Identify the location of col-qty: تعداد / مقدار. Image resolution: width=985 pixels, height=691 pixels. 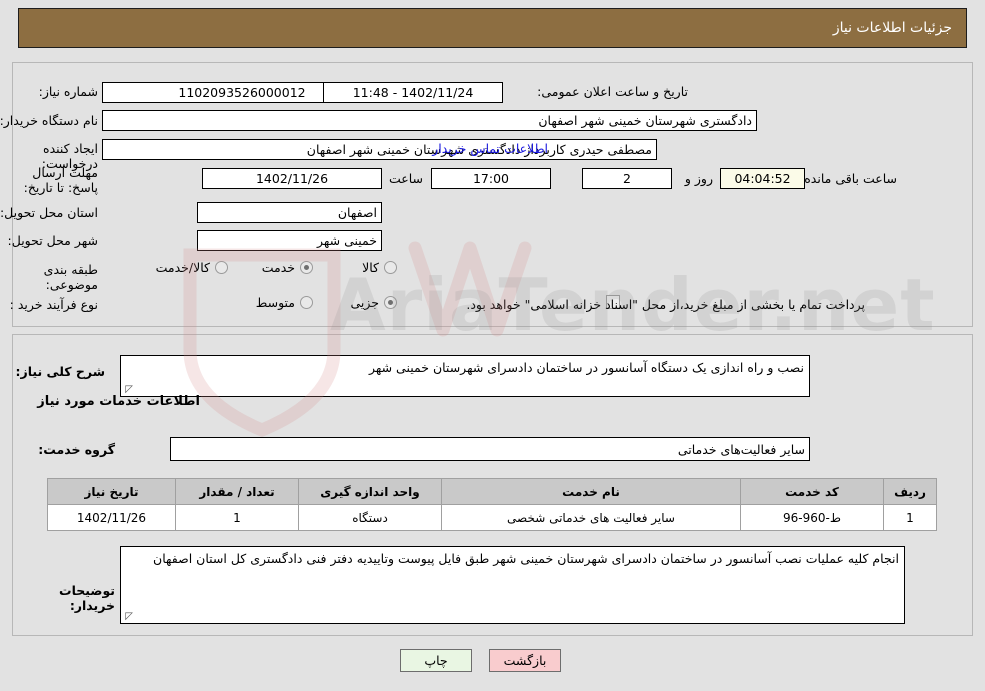
(237, 491).